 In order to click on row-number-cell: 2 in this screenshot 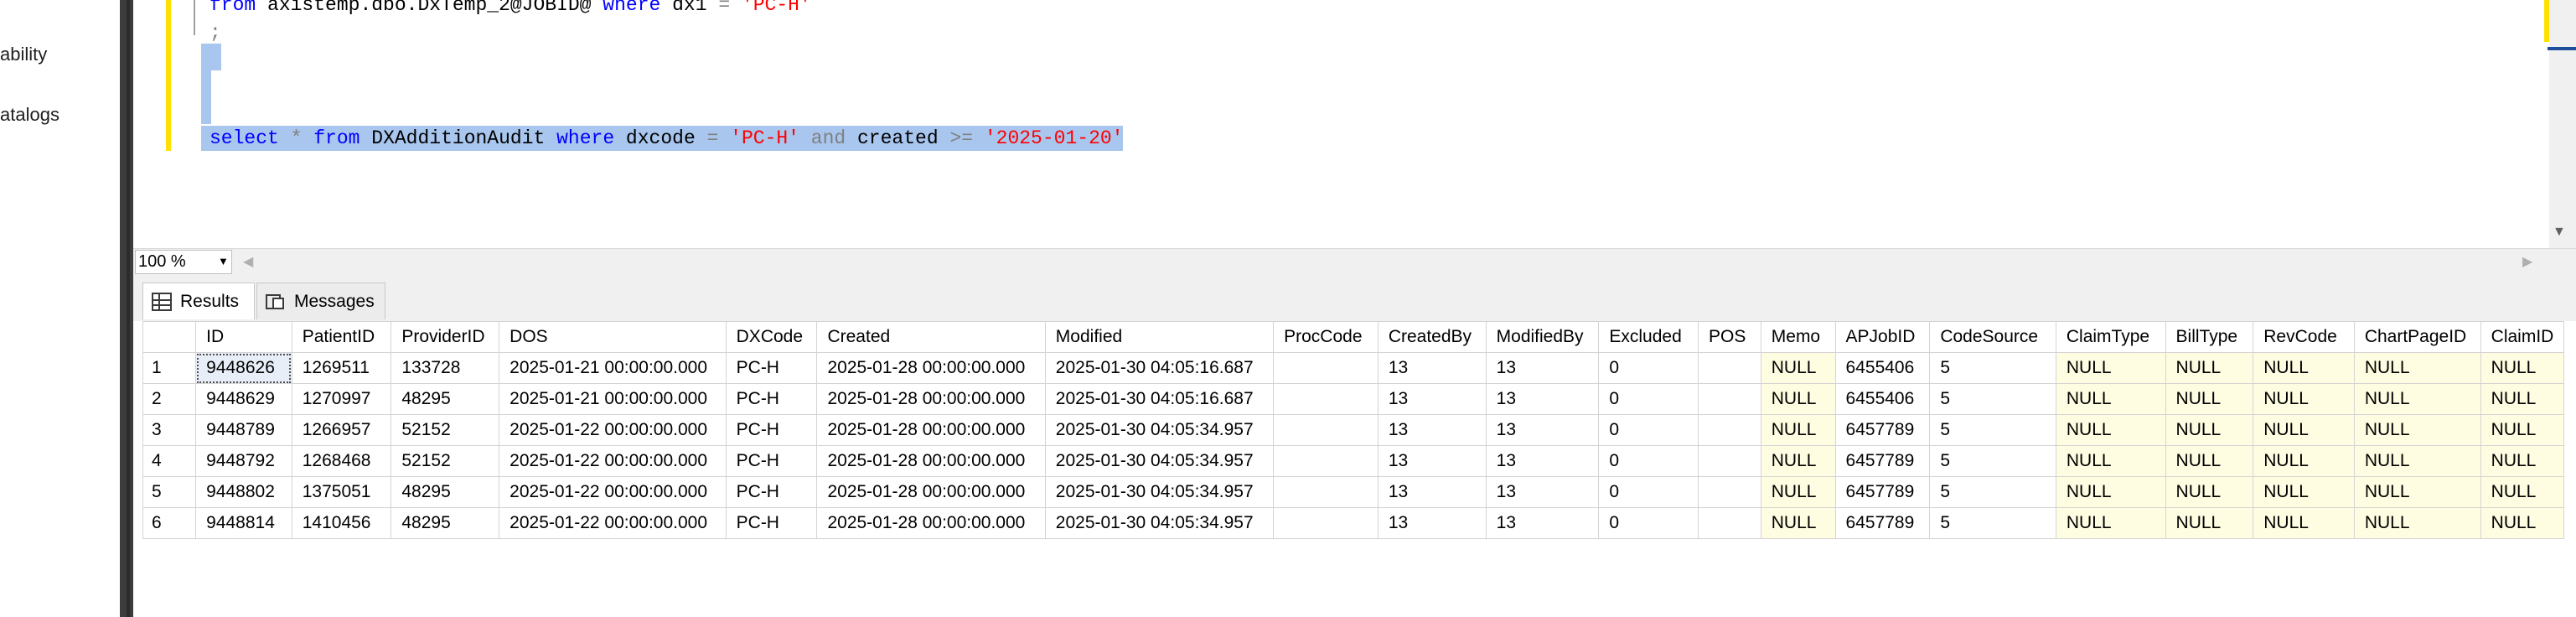, I will do `click(169, 399)`.